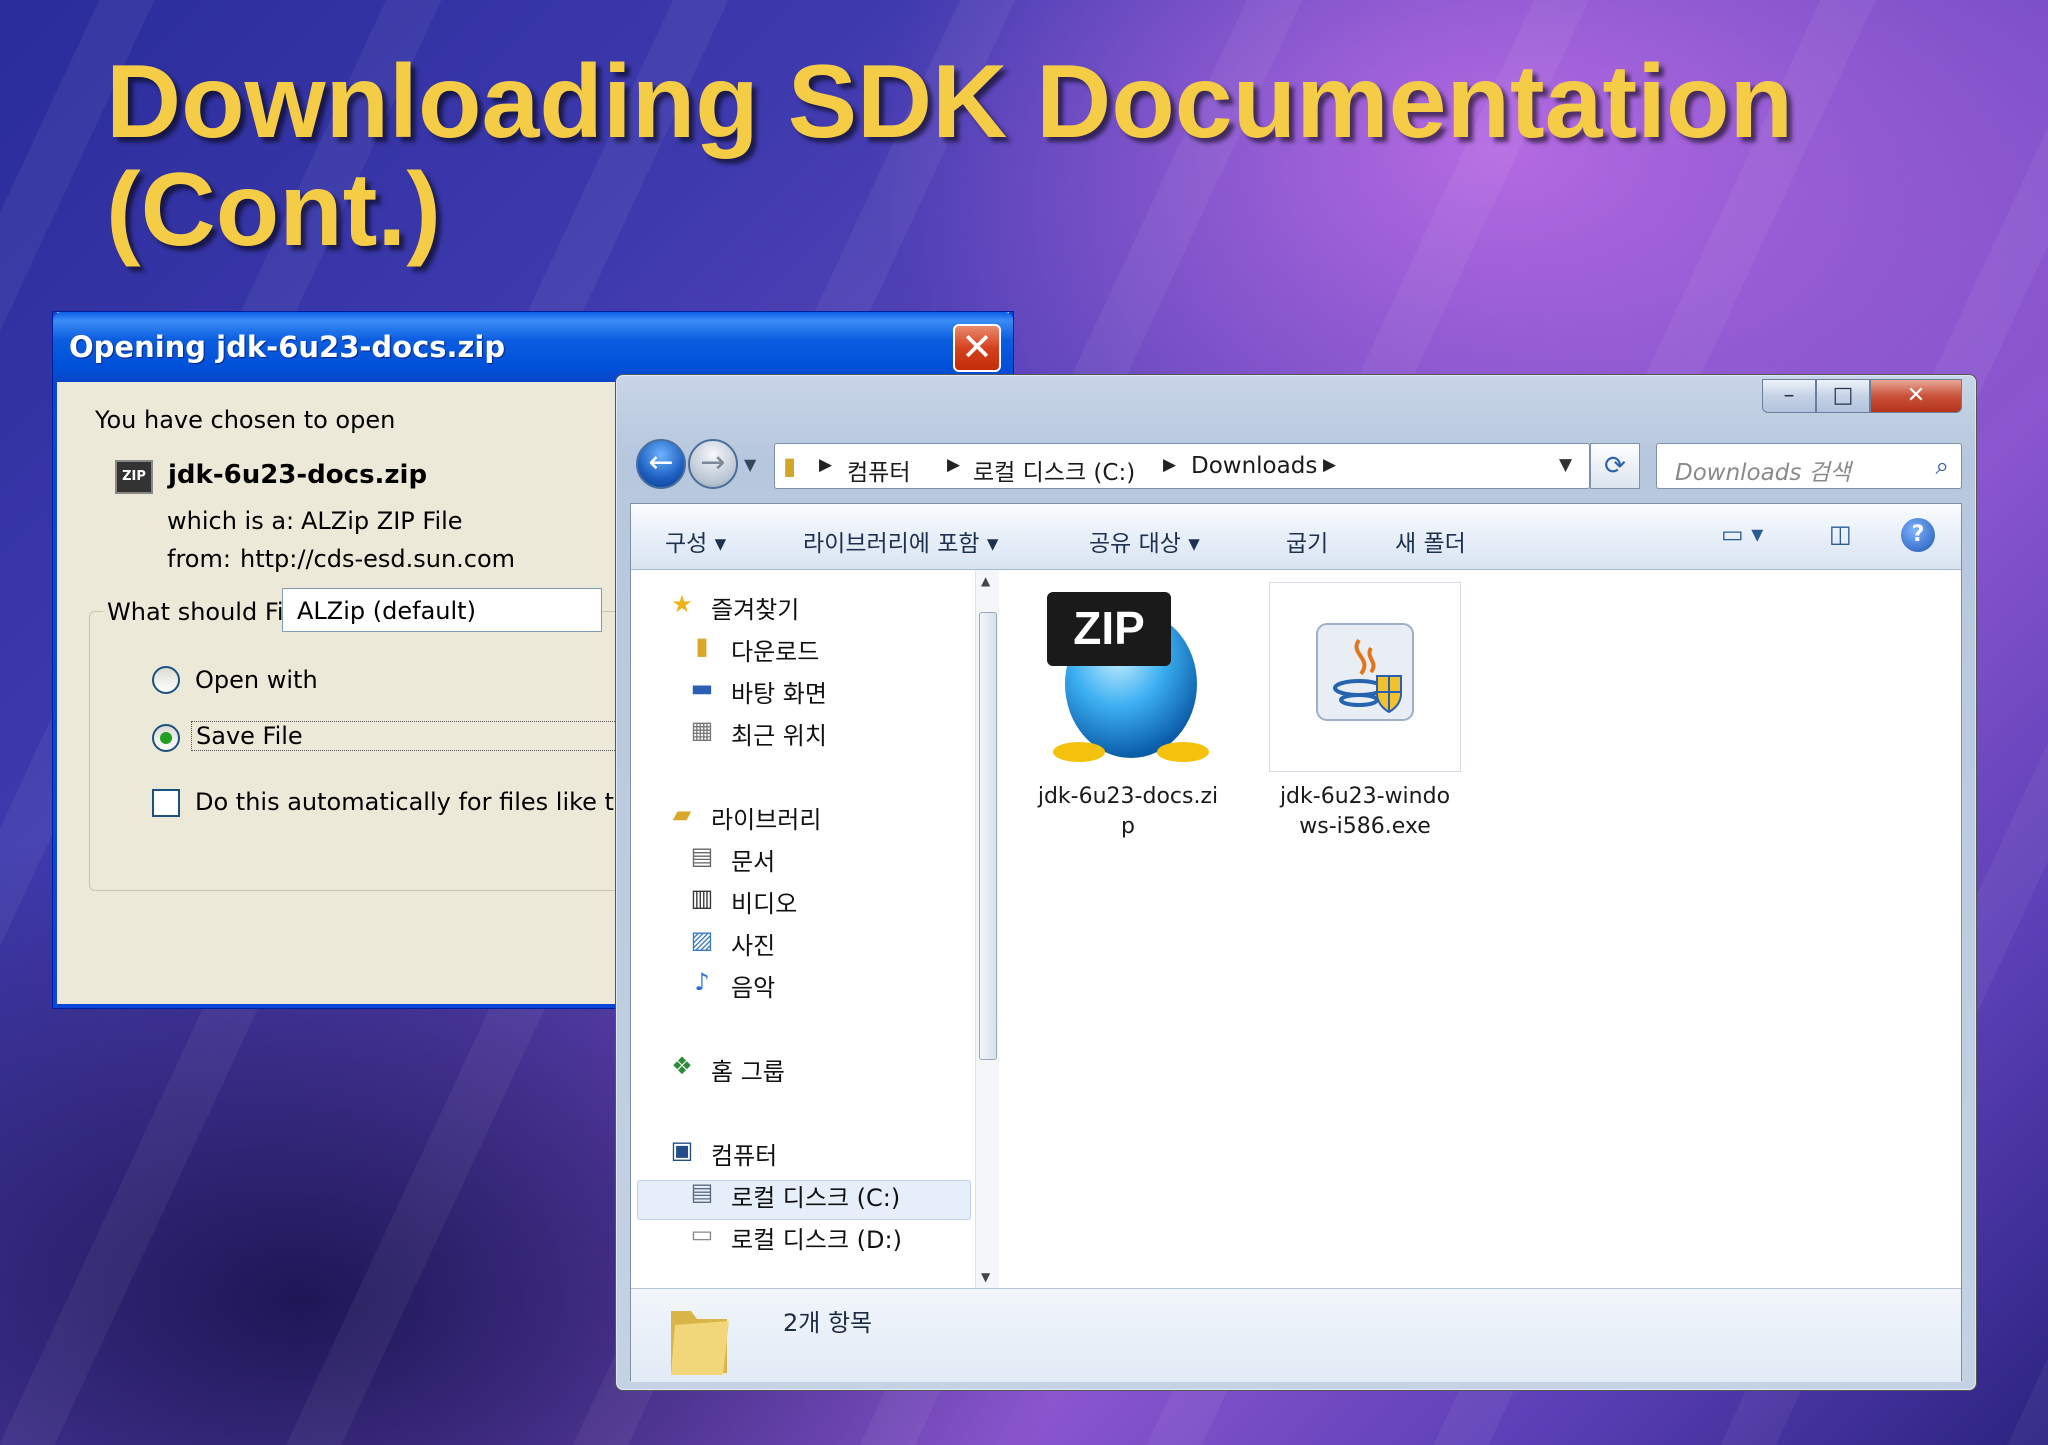  What do you see at coordinates (378, 559) in the screenshot?
I see `from-value: http://cds-esd.sun.com` at bounding box center [378, 559].